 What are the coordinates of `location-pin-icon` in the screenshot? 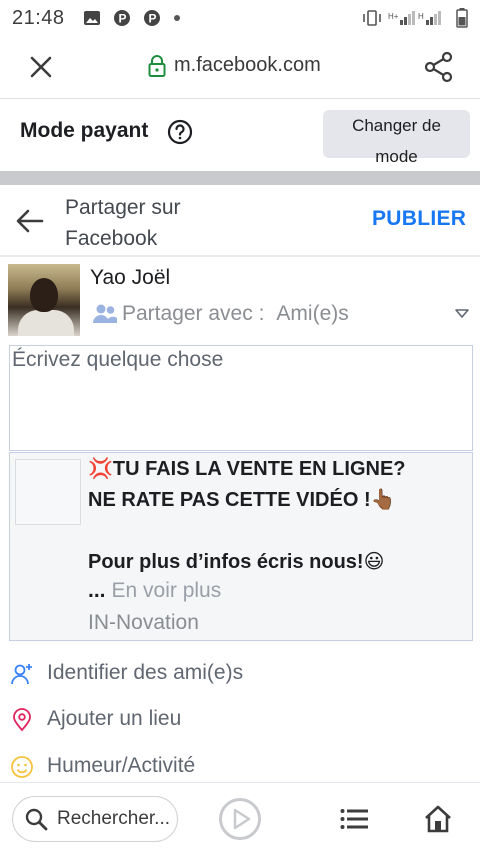 It's located at (22, 720).